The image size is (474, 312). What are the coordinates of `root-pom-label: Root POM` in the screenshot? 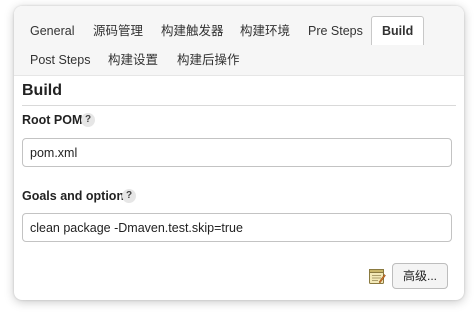 It's located at (52, 120).